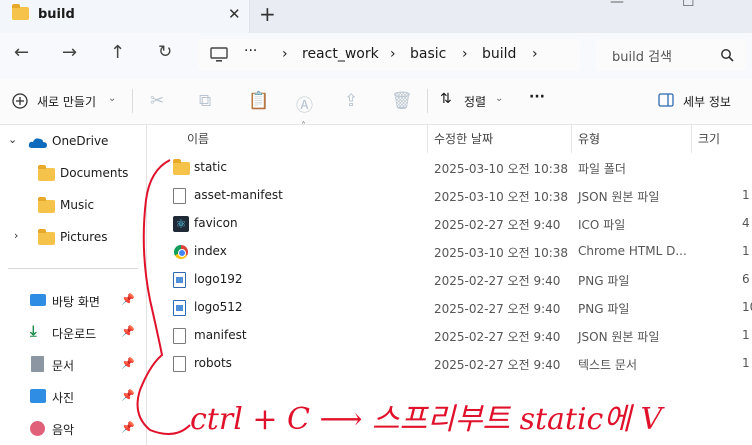 The height and width of the screenshot is (445, 752). I want to click on cut-icon: ✂, so click(157, 101).